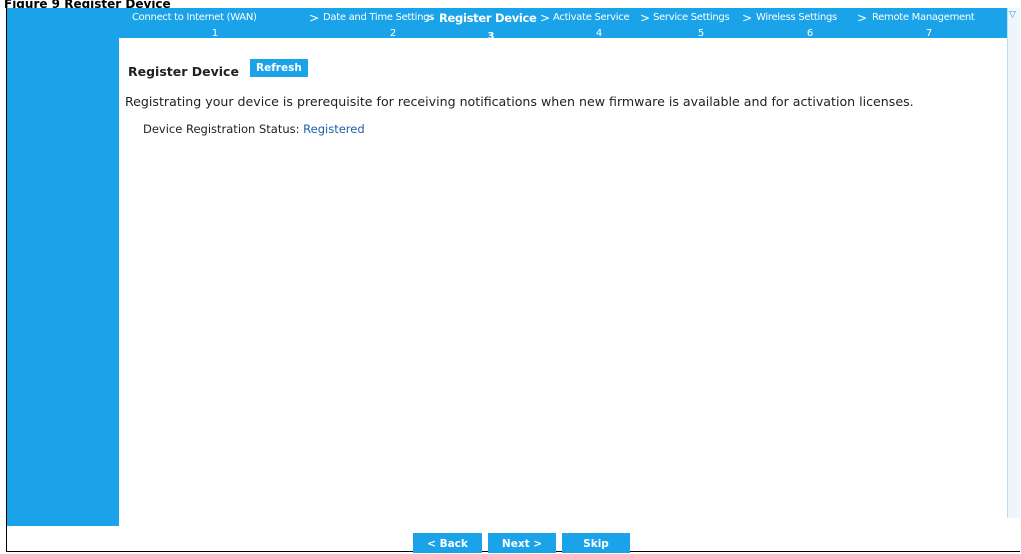 Image resolution: width=1021 pixels, height=554 pixels. Describe the element at coordinates (596, 543) in the screenshot. I see `skip-button: Skip` at that location.